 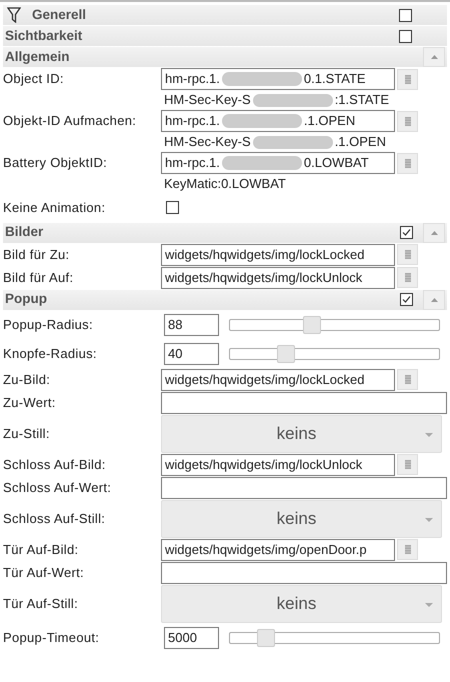 What do you see at coordinates (278, 549) in the screenshot?
I see `input-field: widgets/hqwidgets/img/openDoor.p` at bounding box center [278, 549].